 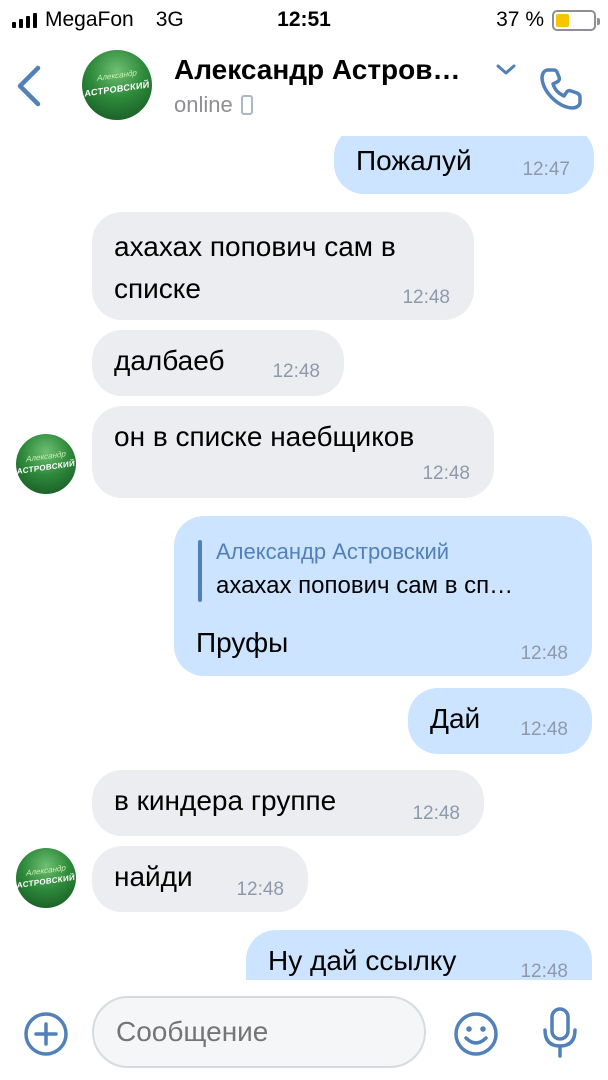 What do you see at coordinates (153, 876) in the screenshot?
I see `message-text: найди` at bounding box center [153, 876].